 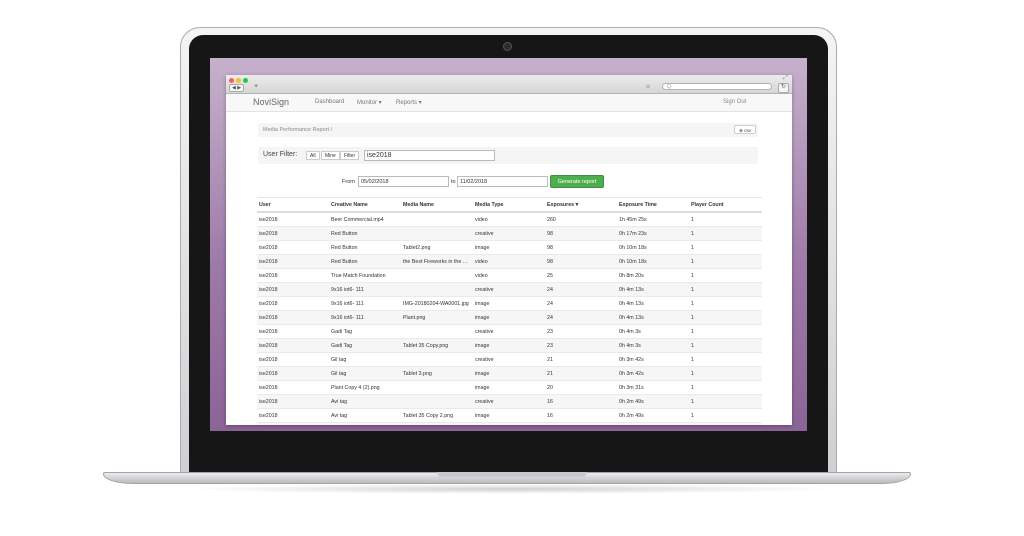 What do you see at coordinates (653, 205) in the screenshot?
I see `col-exposure-time-header: Exposure Time` at bounding box center [653, 205].